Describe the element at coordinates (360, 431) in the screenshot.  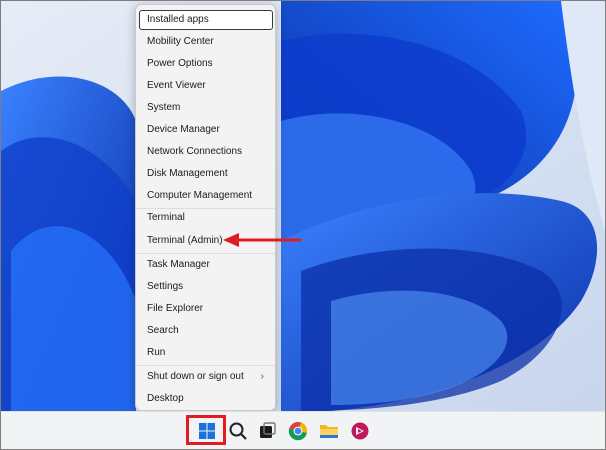
I see `app-icon` at that location.